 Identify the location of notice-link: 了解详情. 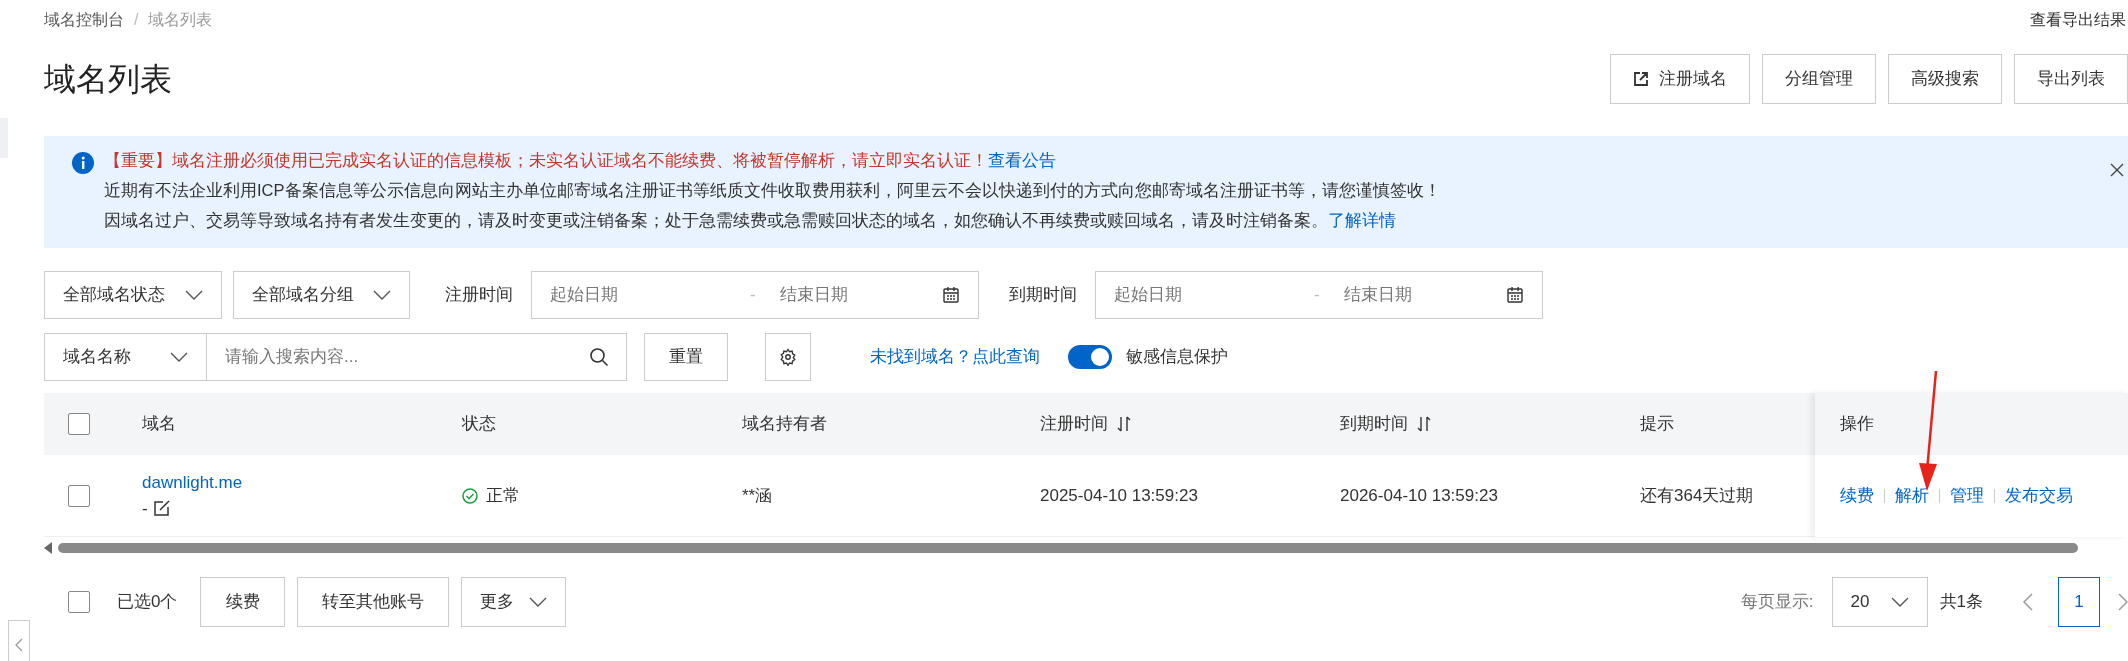
(1362, 220).